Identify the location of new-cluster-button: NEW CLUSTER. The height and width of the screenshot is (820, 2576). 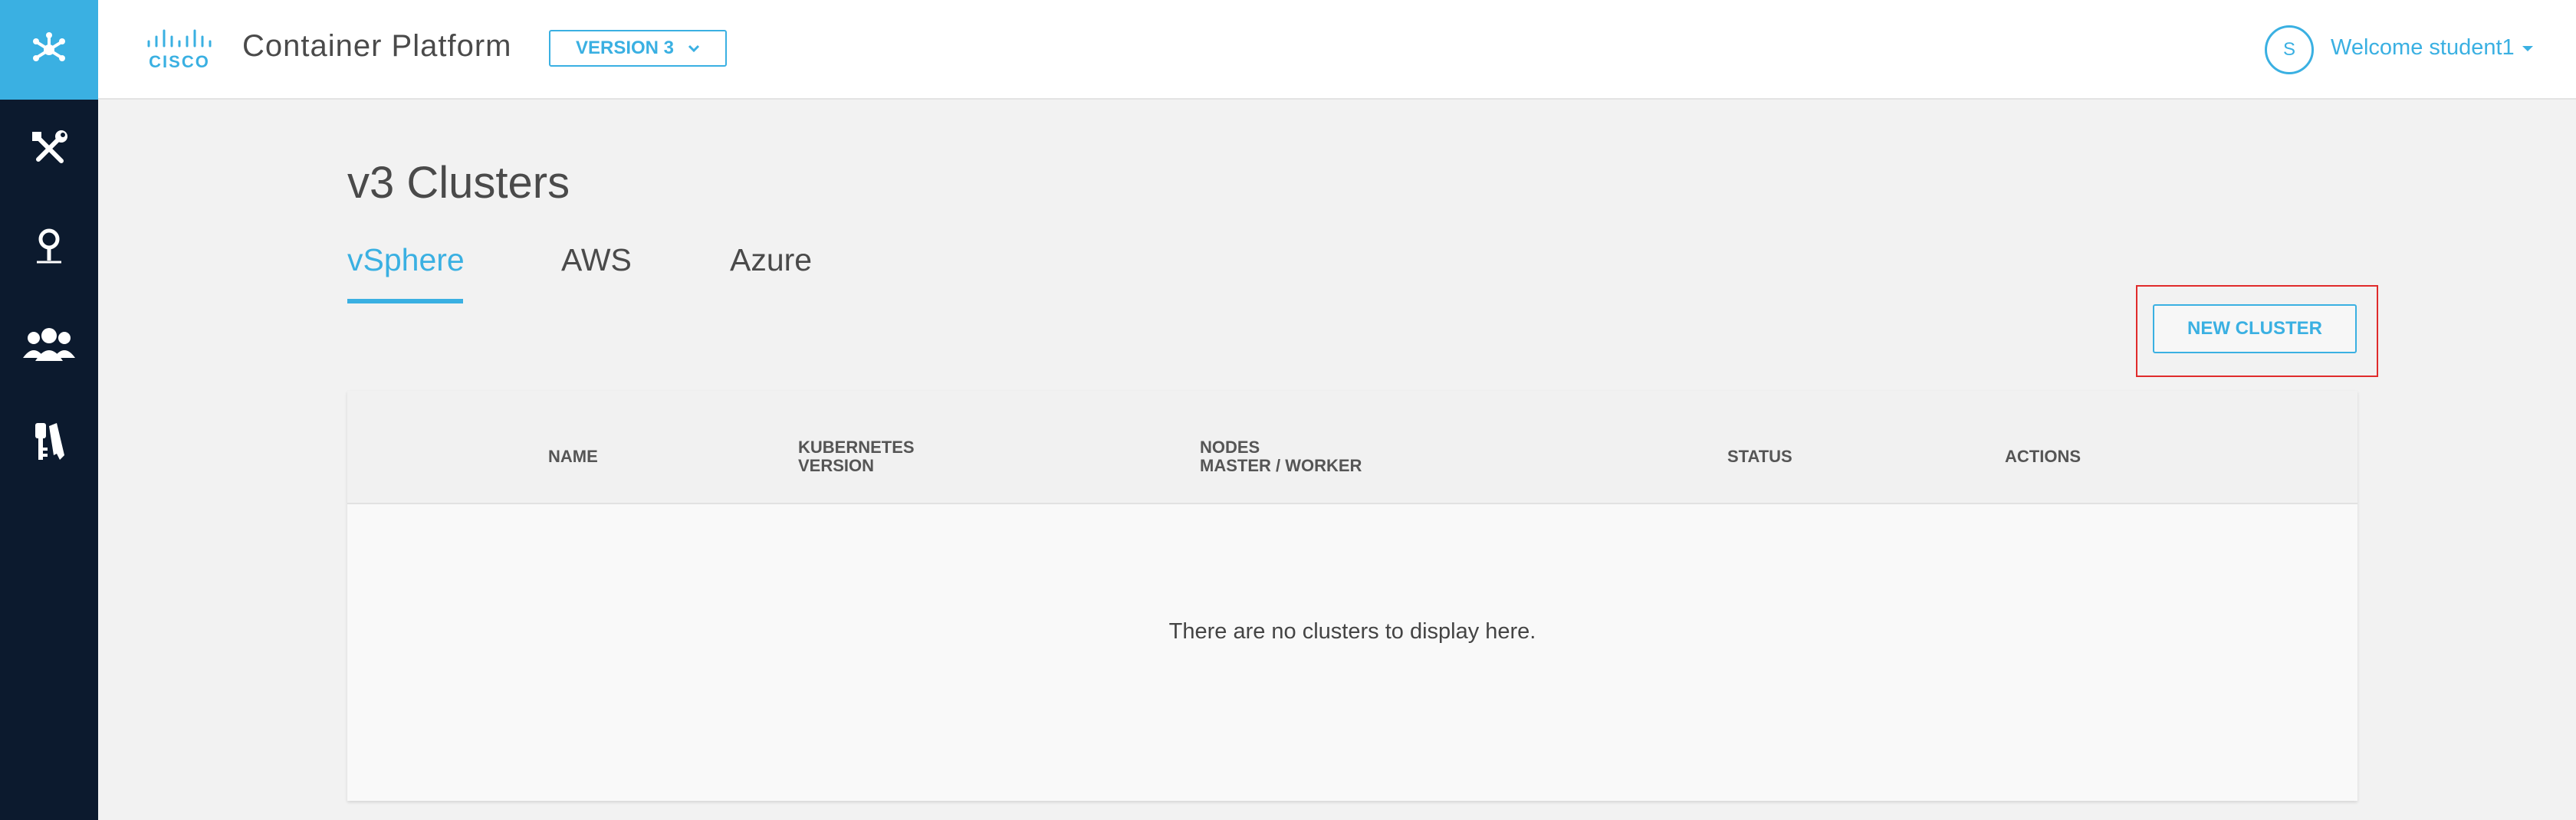
(2255, 328).